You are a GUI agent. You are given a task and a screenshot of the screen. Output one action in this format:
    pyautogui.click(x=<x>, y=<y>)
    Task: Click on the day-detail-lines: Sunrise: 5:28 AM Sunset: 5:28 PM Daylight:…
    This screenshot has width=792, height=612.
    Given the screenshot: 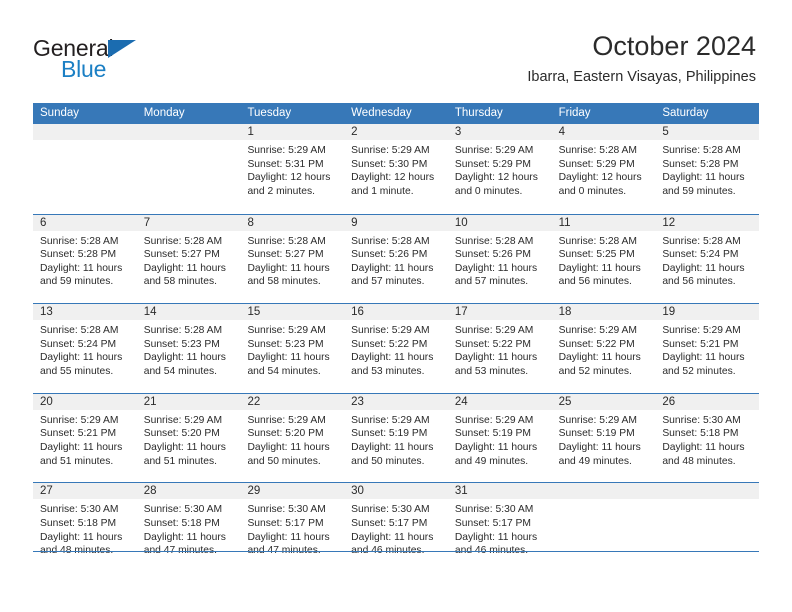 What is the action you would take?
    pyautogui.click(x=707, y=169)
    